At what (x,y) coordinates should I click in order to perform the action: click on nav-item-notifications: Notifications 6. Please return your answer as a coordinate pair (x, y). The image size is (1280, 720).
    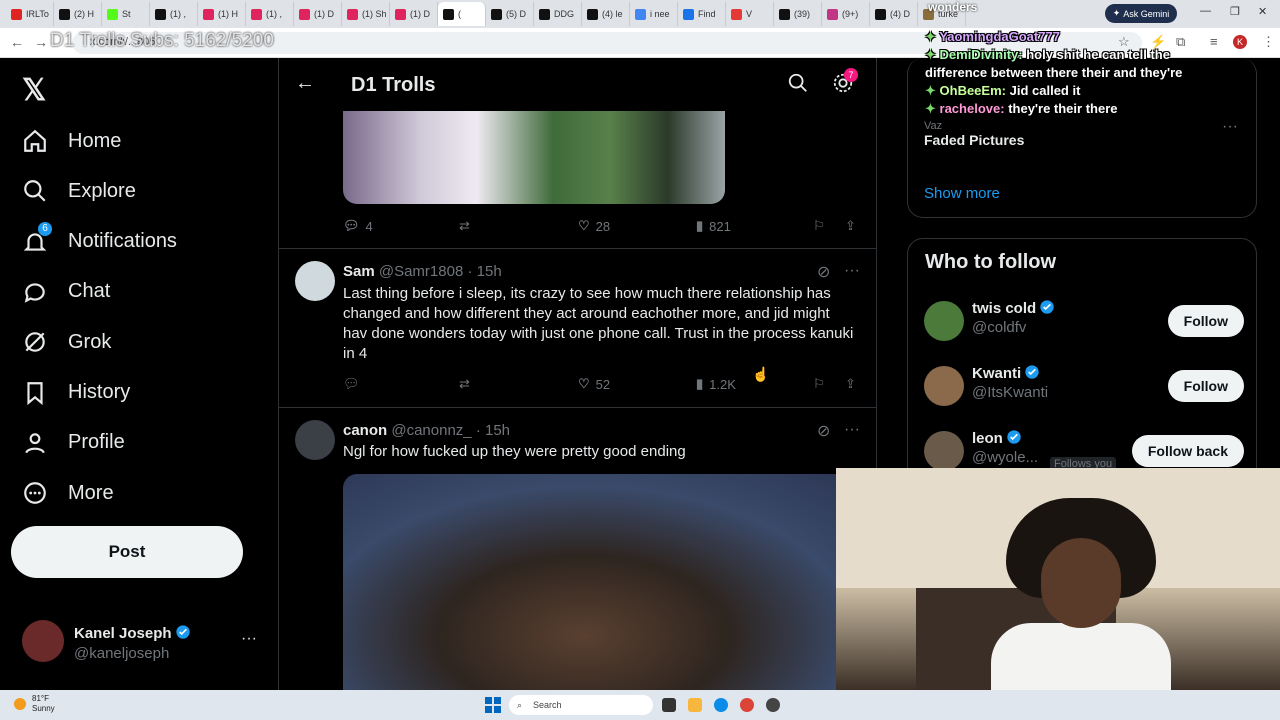
    Looking at the image, I should click on (99, 241).